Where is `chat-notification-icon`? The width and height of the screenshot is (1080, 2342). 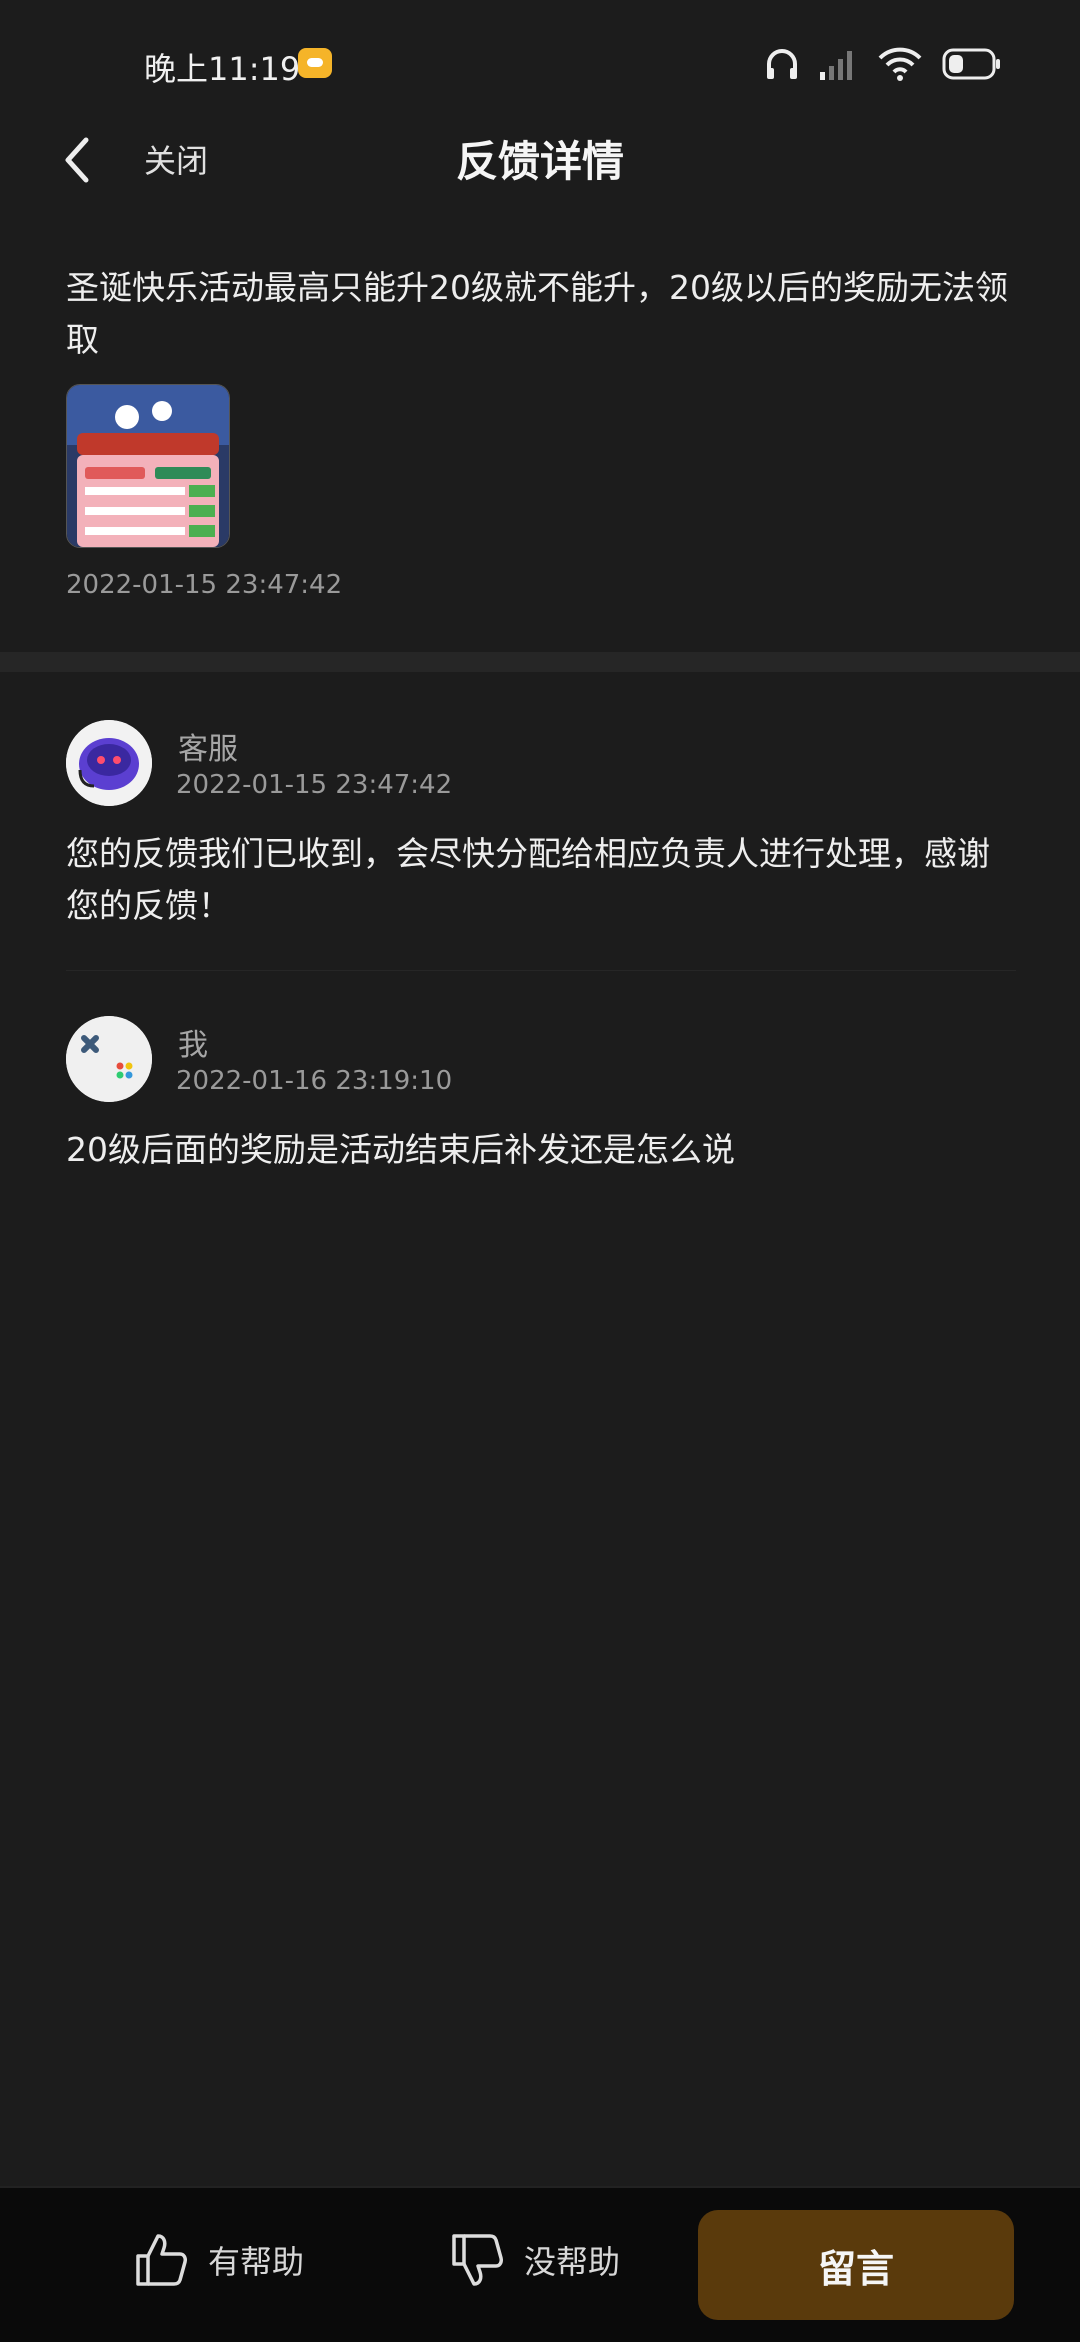
chat-notification-icon is located at coordinates (315, 63).